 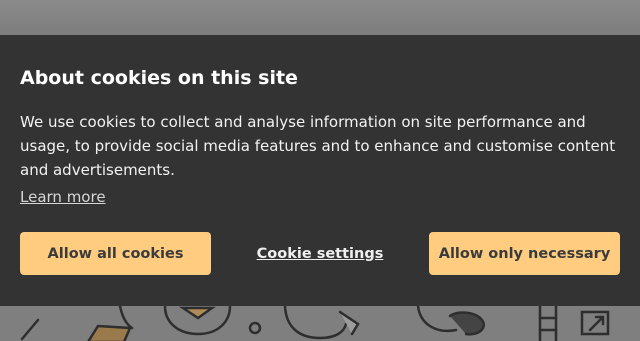 I want to click on background-illustration, so click(x=320, y=323).